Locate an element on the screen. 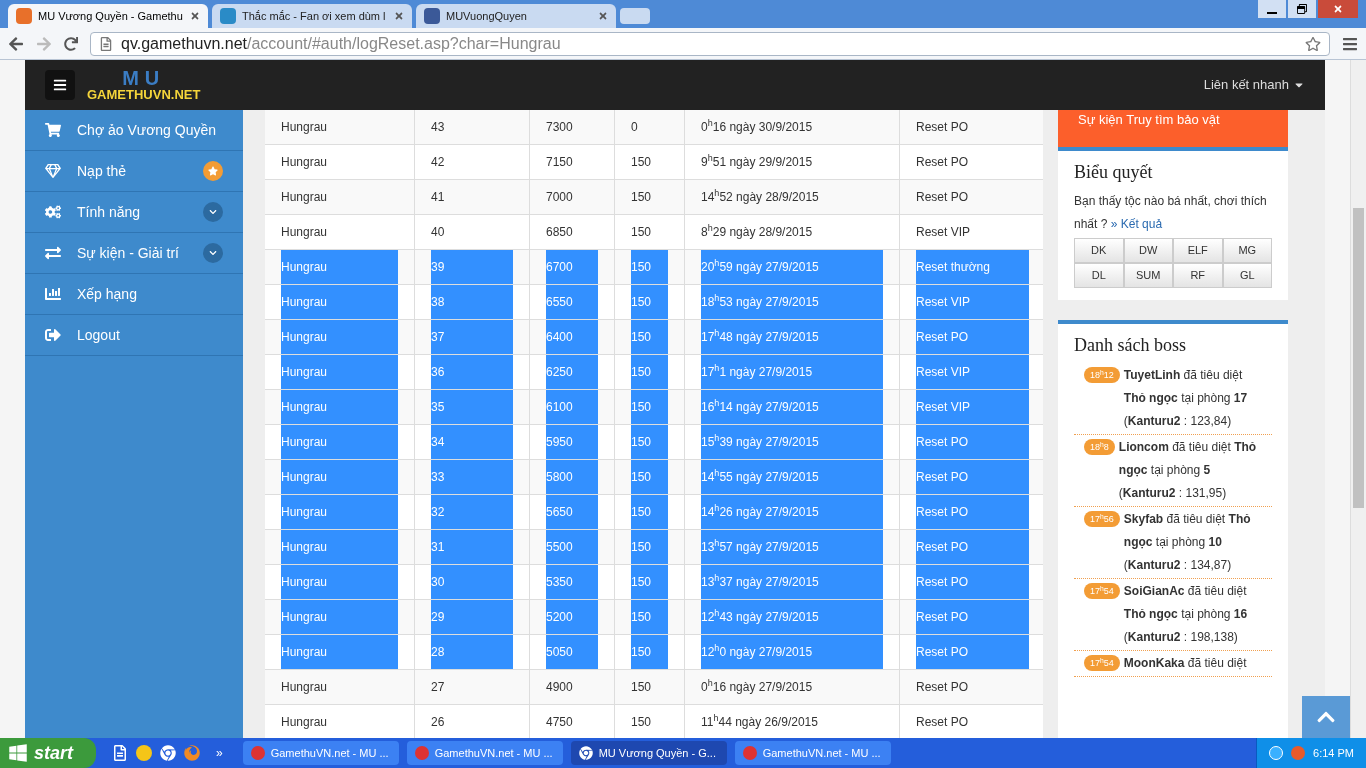 This screenshot has height=768, width=1366. vote-option-button: GL is located at coordinates (1247, 275).